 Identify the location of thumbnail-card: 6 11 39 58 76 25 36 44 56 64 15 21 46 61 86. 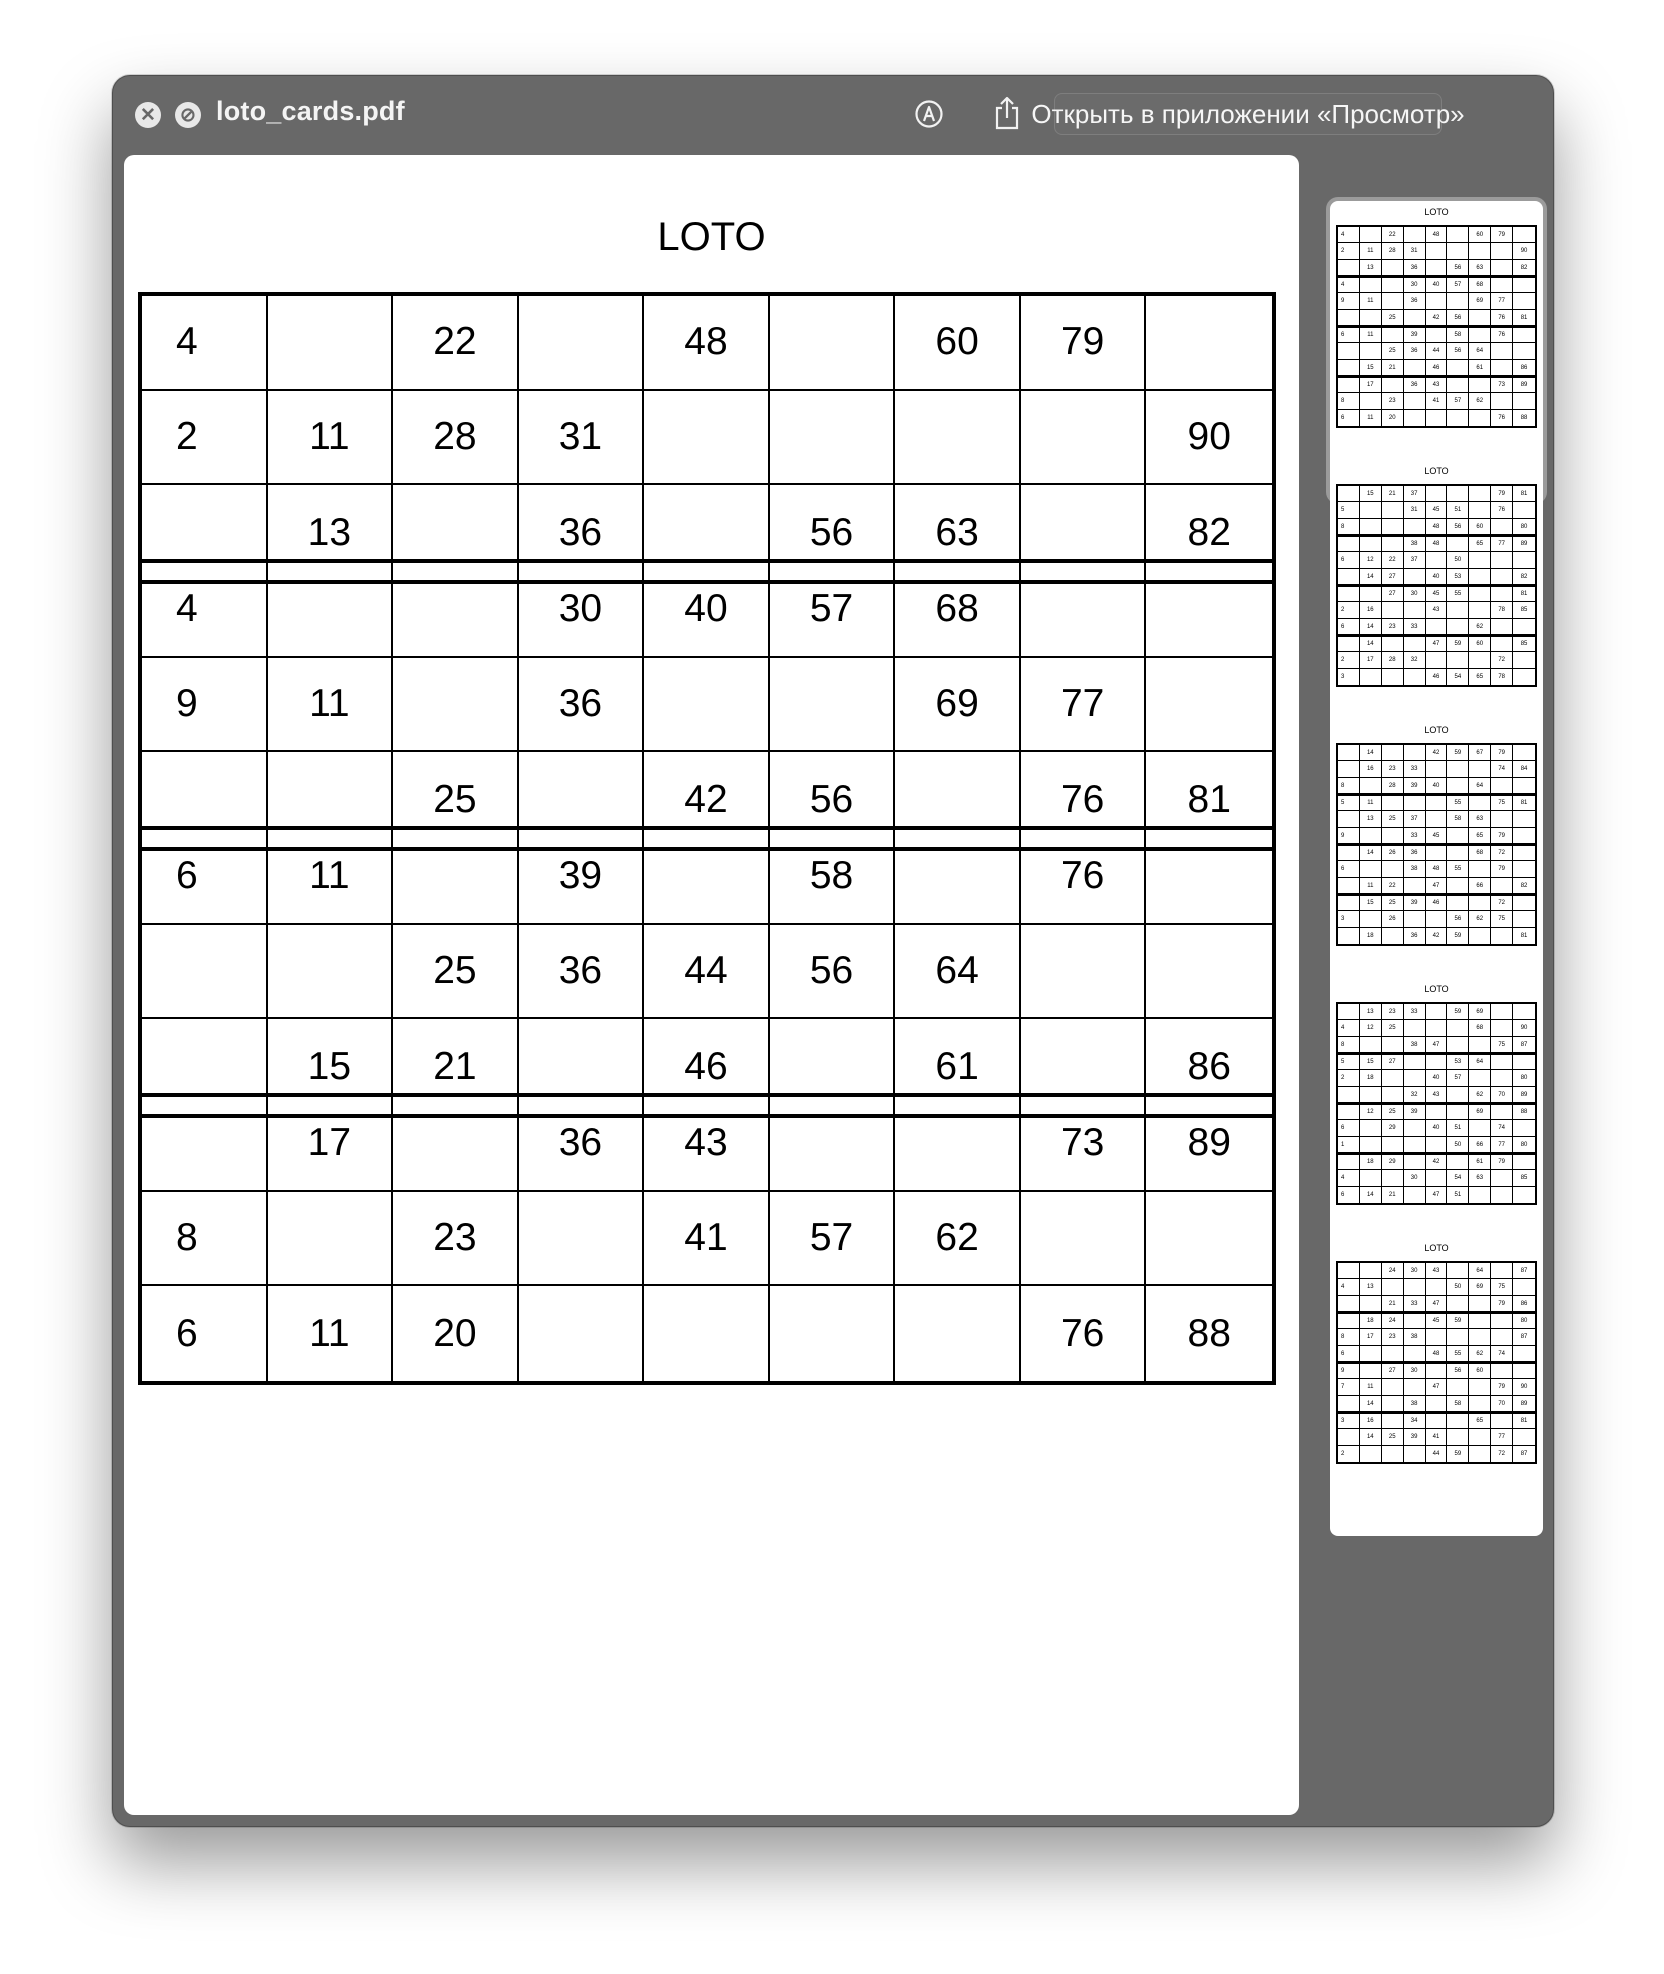
(1436, 351).